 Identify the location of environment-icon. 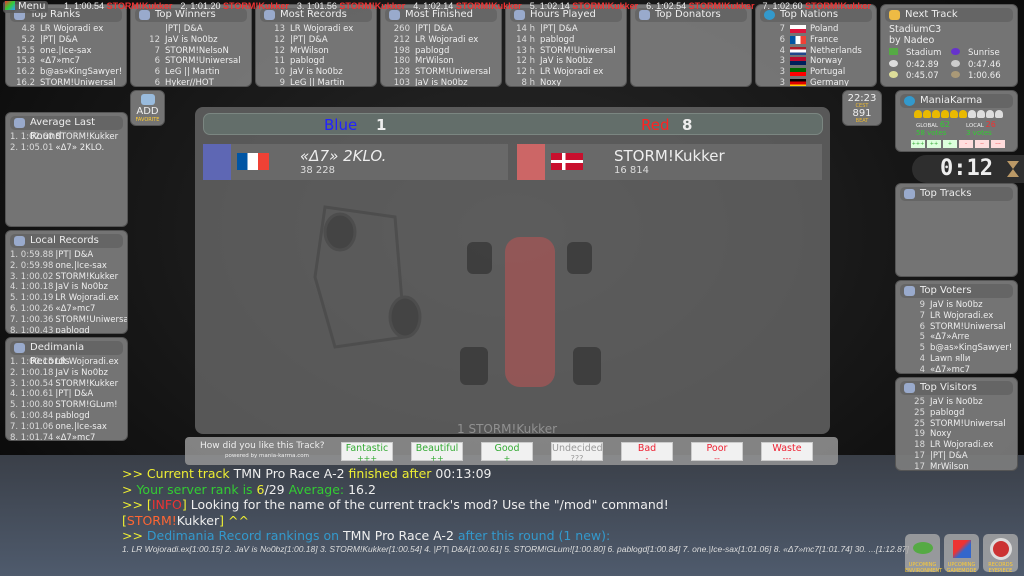
(893, 51).